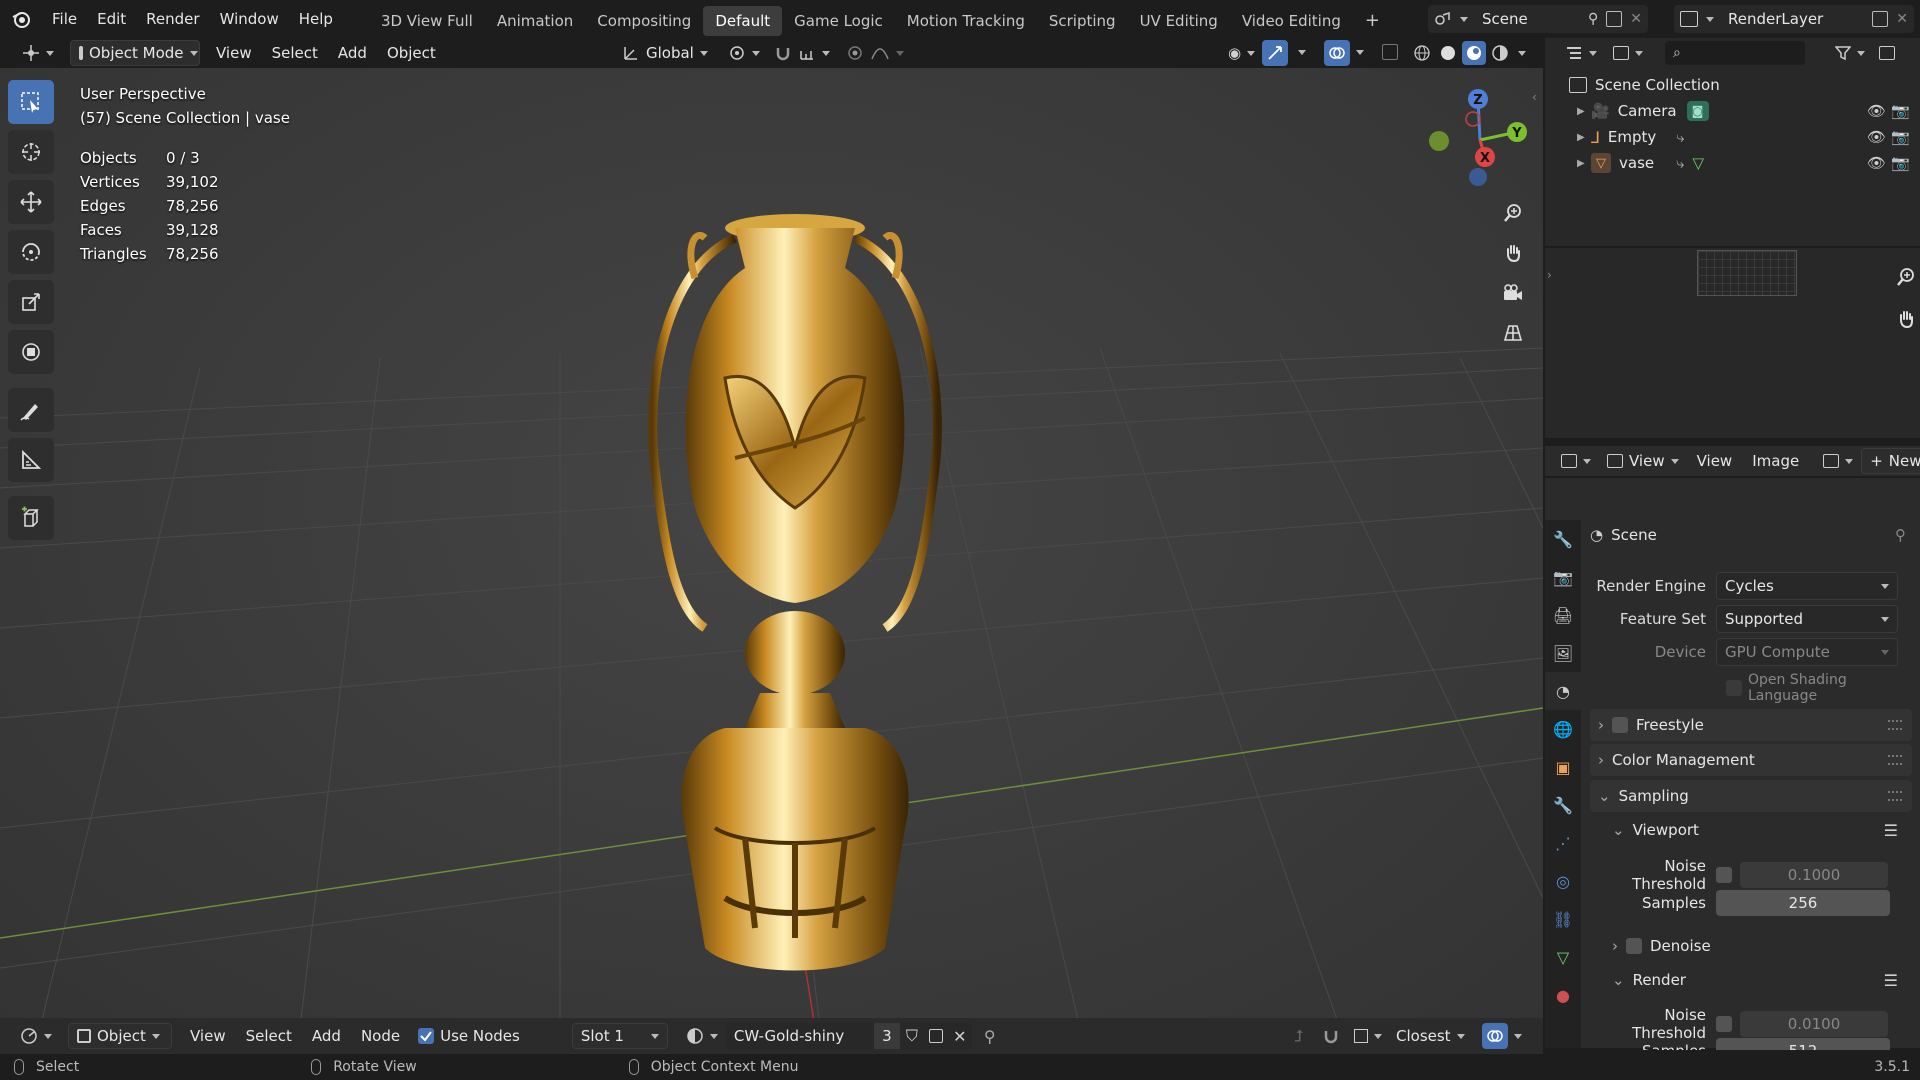  Describe the element at coordinates (1563, 919) in the screenshot. I see `constraints-tab-icon: ⛓` at that location.